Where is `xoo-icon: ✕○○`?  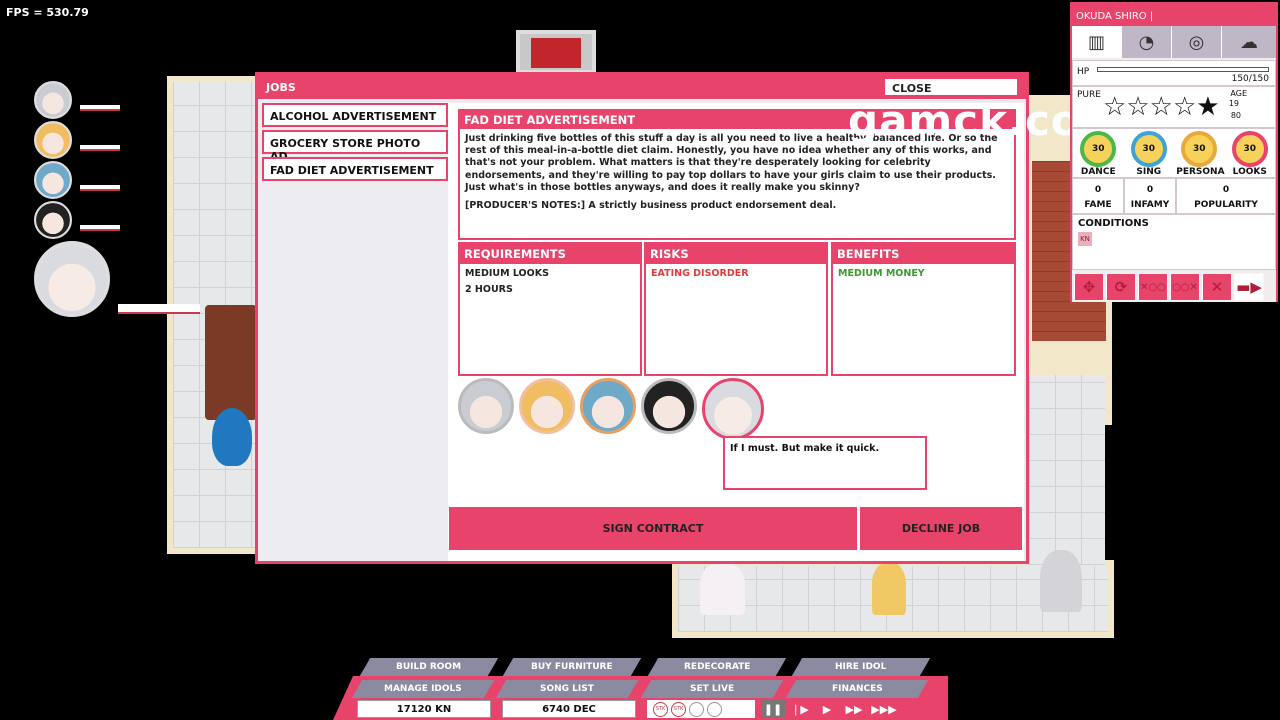 xoo-icon: ✕○○ is located at coordinates (1153, 287).